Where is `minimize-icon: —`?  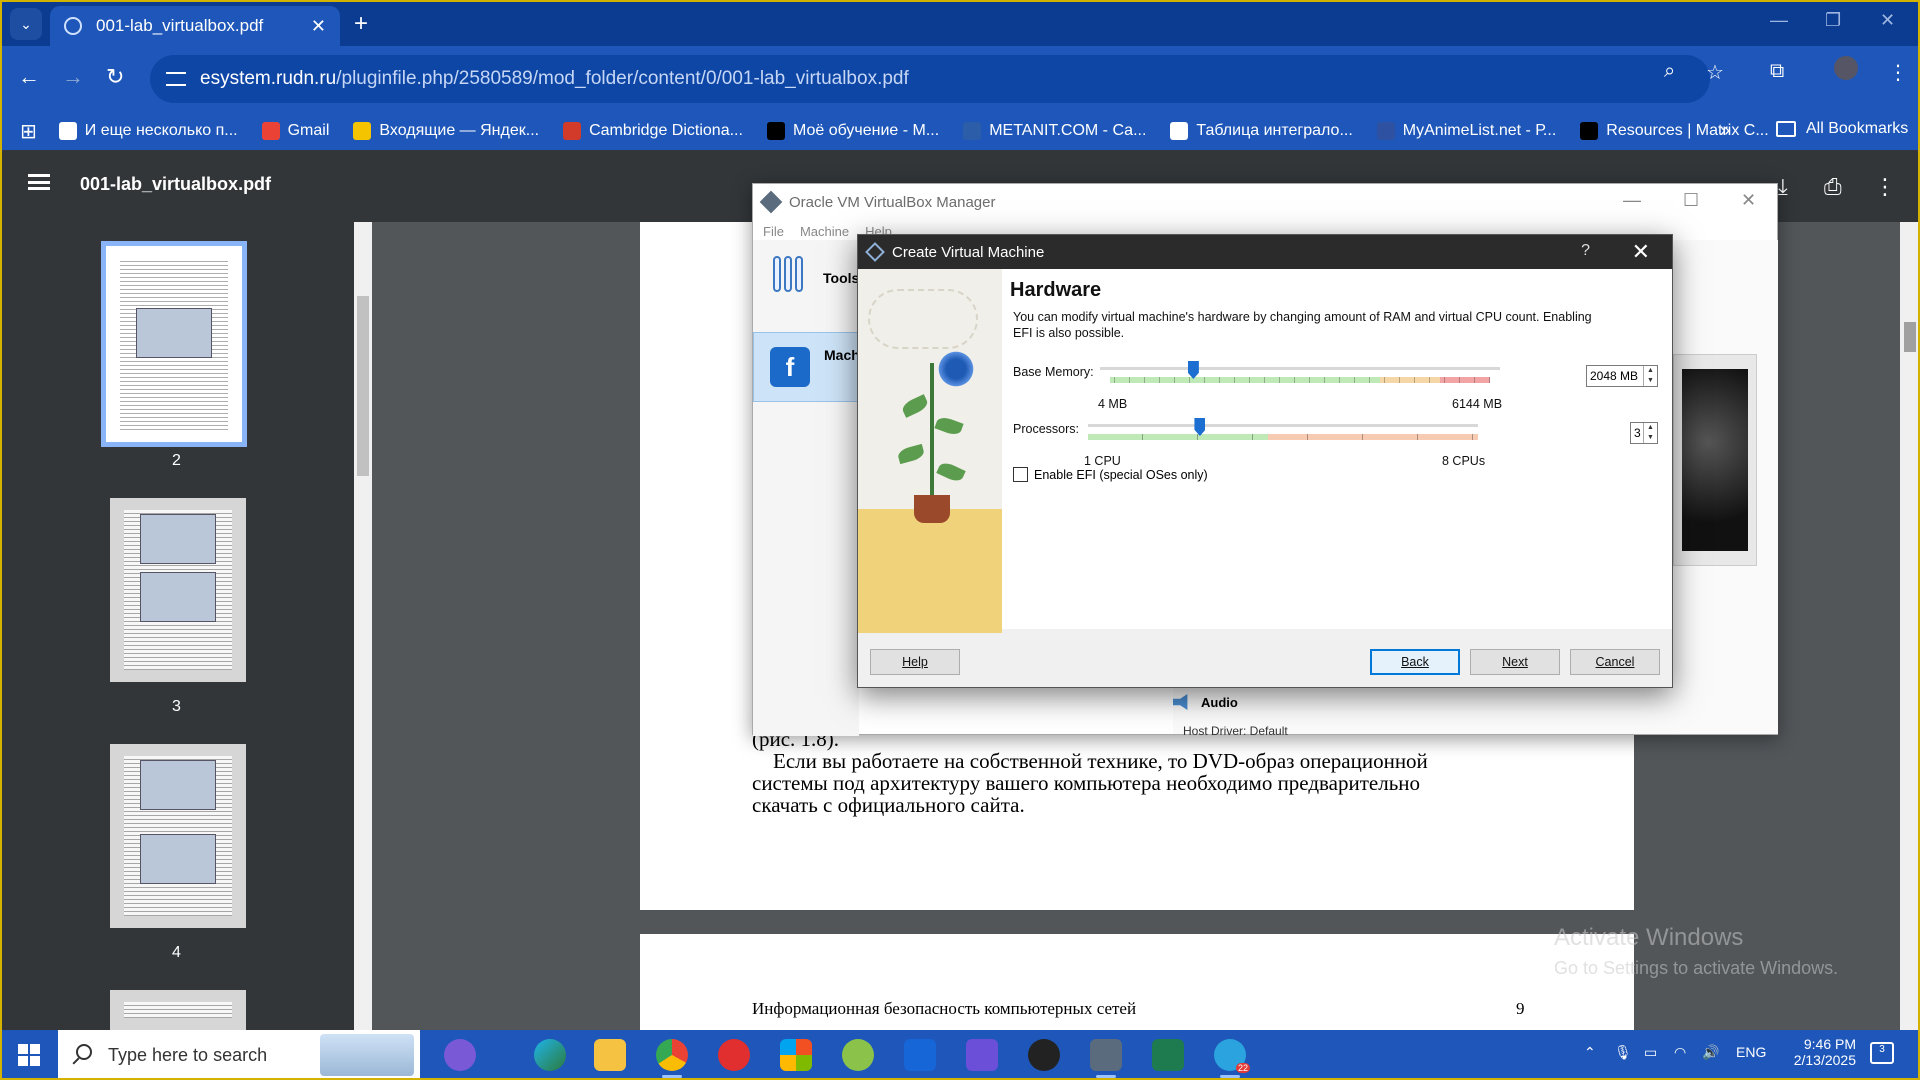 minimize-icon: — is located at coordinates (1779, 20).